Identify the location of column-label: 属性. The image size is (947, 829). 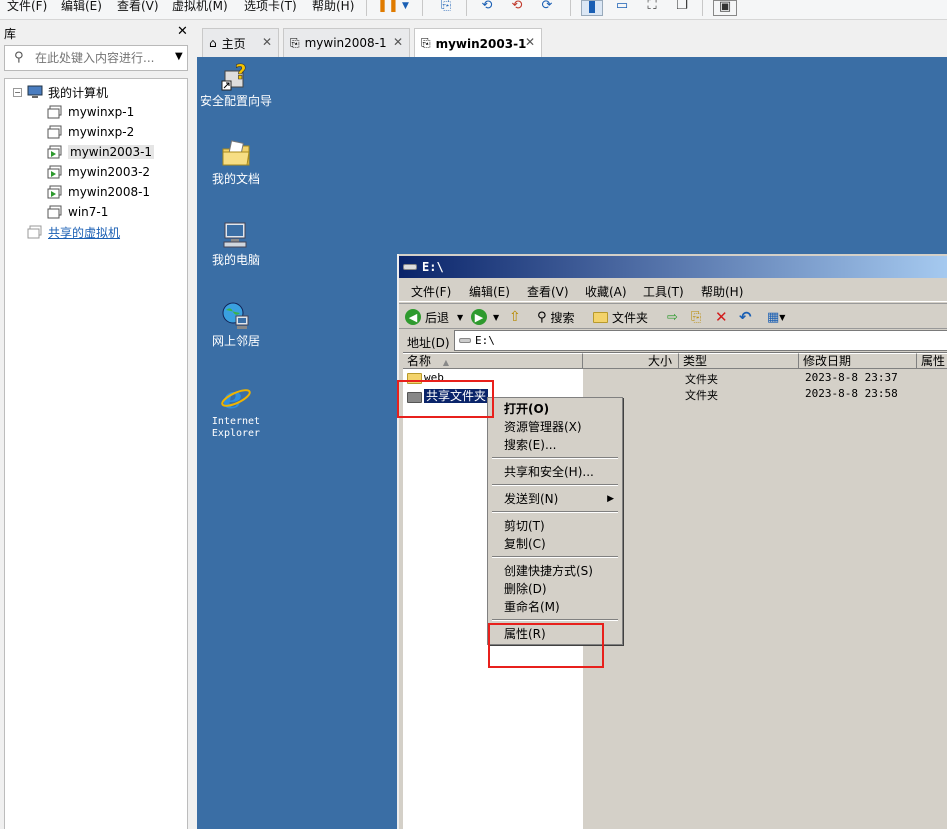
(933, 361).